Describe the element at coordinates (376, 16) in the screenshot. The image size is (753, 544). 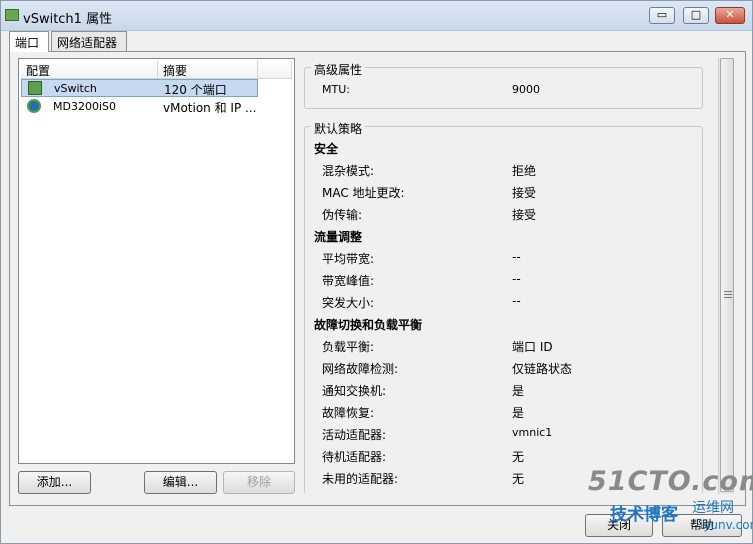
I see `title-bar: vSwitch1 属性 ▭ □ ✕` at that location.